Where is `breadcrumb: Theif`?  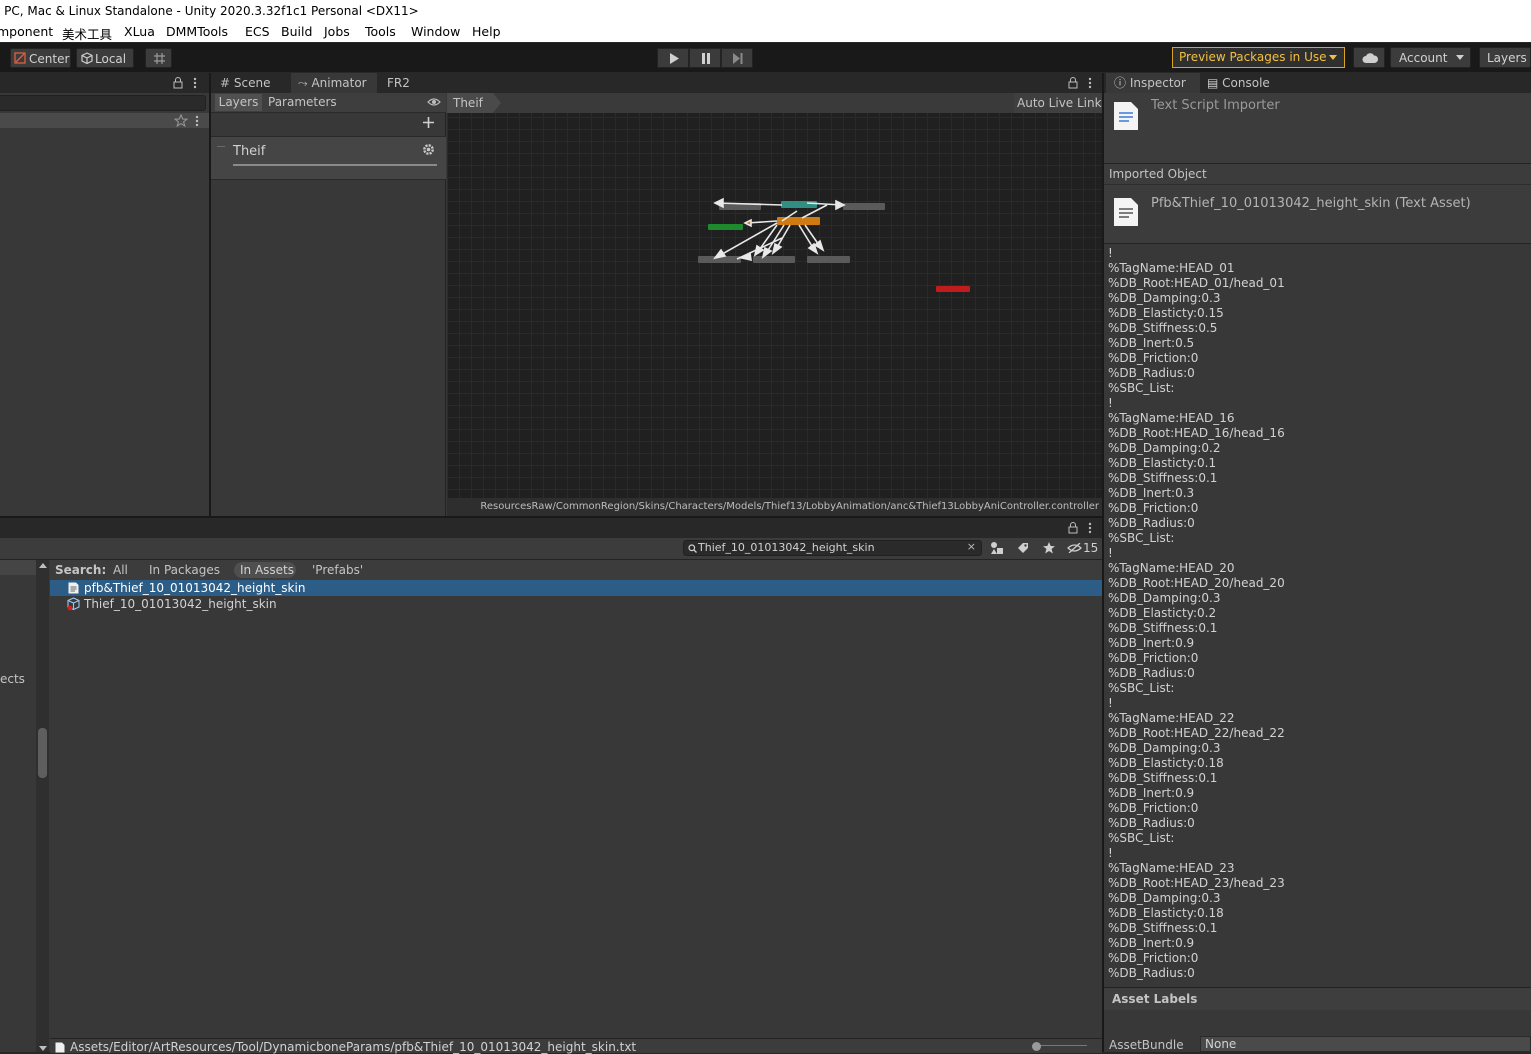
breadcrumb: Theif is located at coordinates (470, 103).